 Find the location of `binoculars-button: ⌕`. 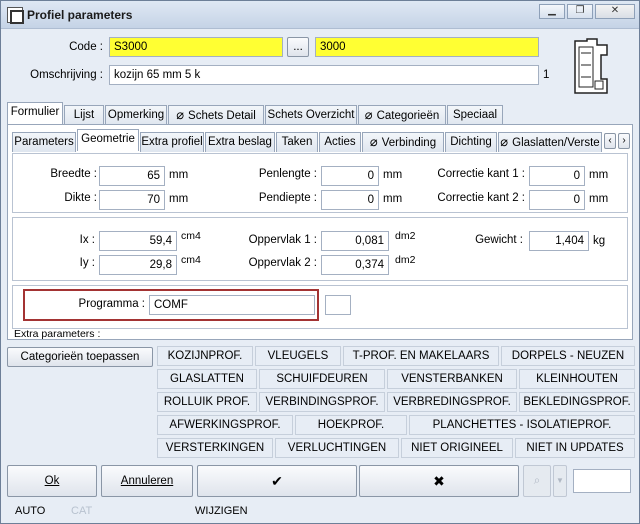

binoculars-button: ⌕ is located at coordinates (537, 481).